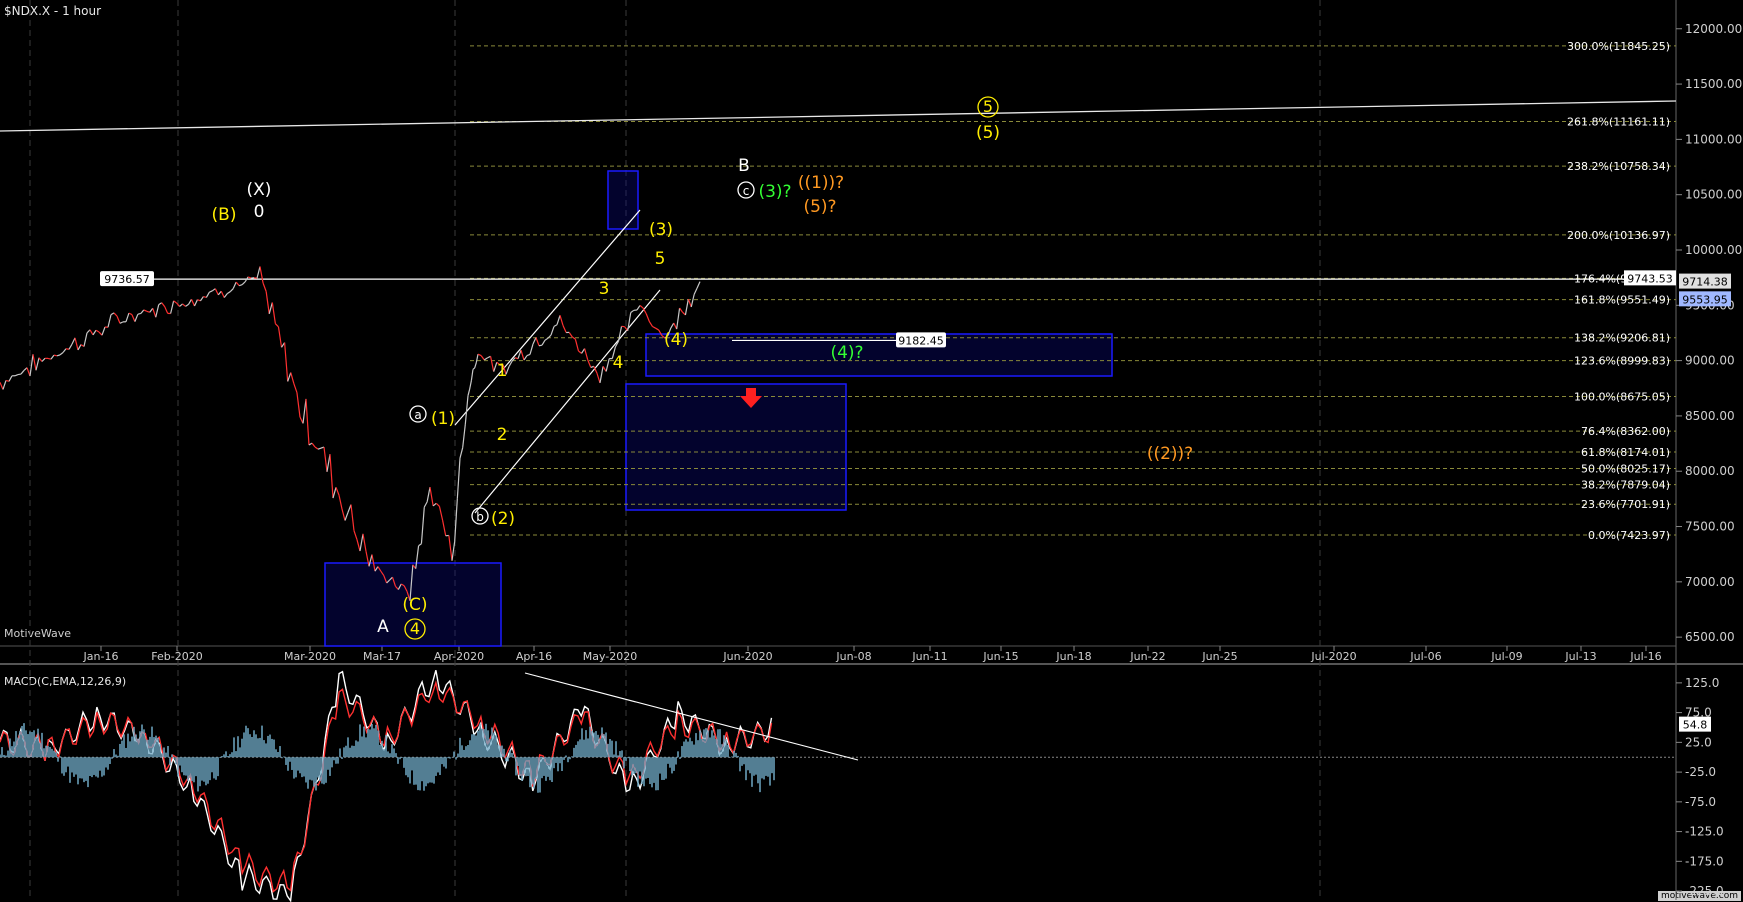 The width and height of the screenshot is (1743, 902). What do you see at coordinates (1219, 656) in the screenshot?
I see `date-tick-label: Jun-25` at bounding box center [1219, 656].